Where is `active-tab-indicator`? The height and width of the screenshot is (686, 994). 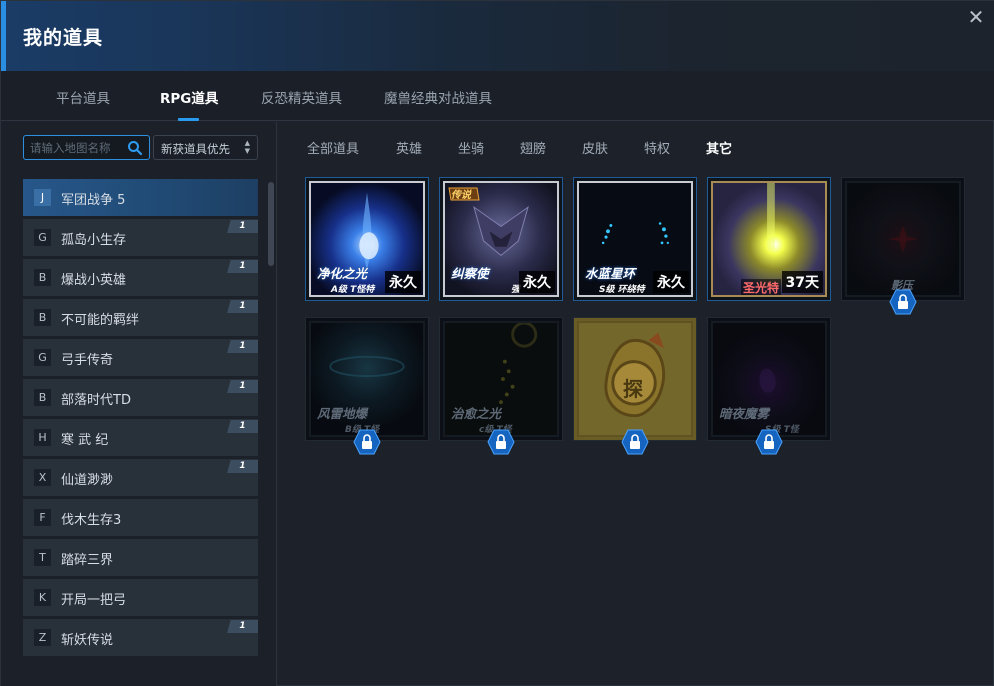
active-tab-indicator is located at coordinates (188, 119).